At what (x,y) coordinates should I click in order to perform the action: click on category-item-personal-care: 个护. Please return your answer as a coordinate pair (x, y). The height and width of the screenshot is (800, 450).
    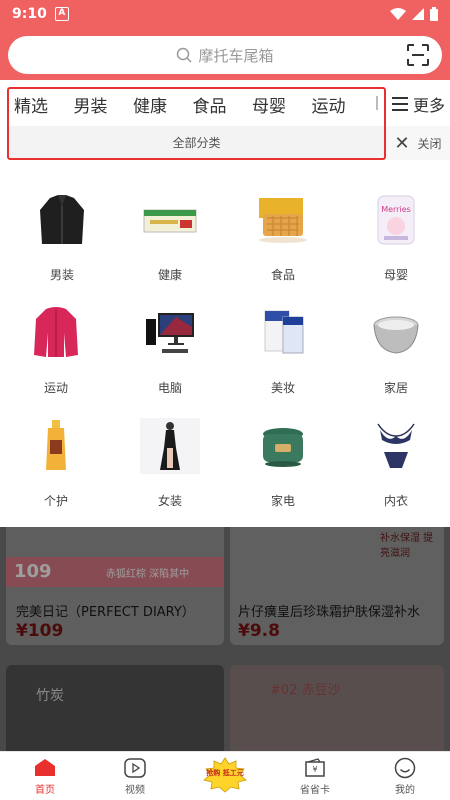
    Looking at the image, I should click on (56, 463).